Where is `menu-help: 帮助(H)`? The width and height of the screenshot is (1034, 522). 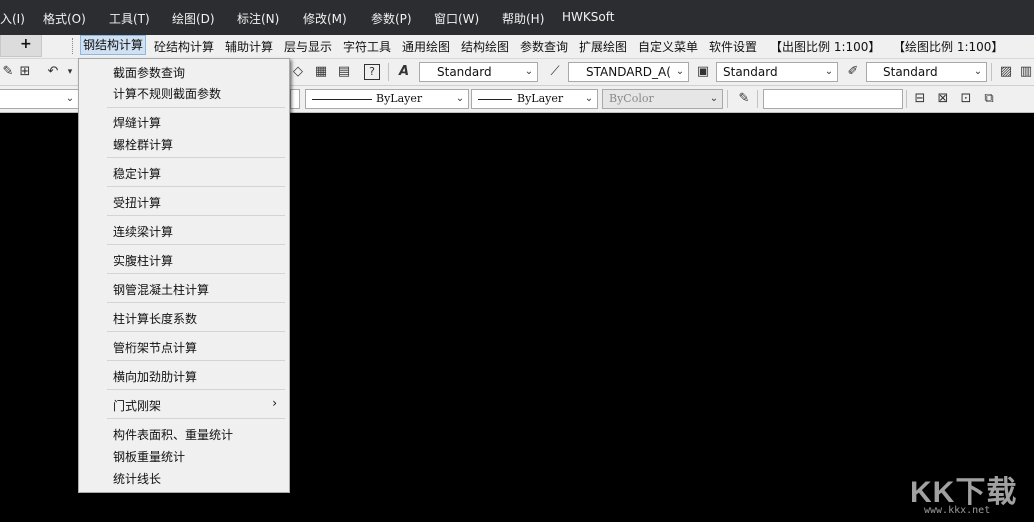
menu-help: 帮助(H) is located at coordinates (523, 18).